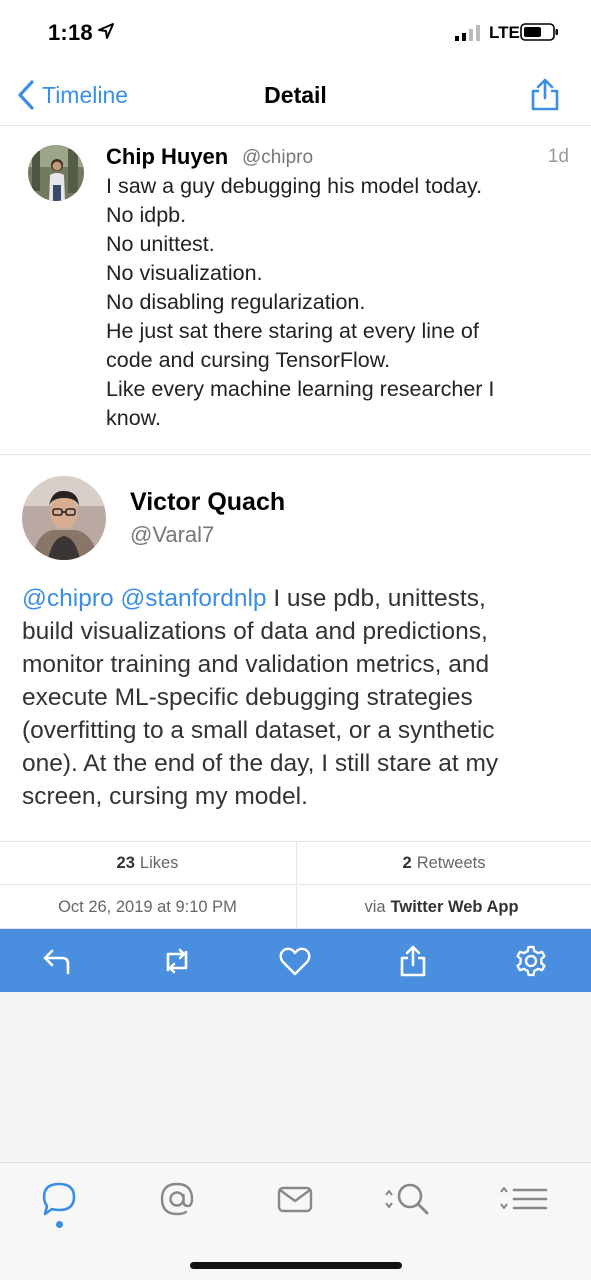 Image resolution: width=591 pixels, height=1280 pixels. I want to click on tweet-source: via Twitter Web App, so click(443, 907).